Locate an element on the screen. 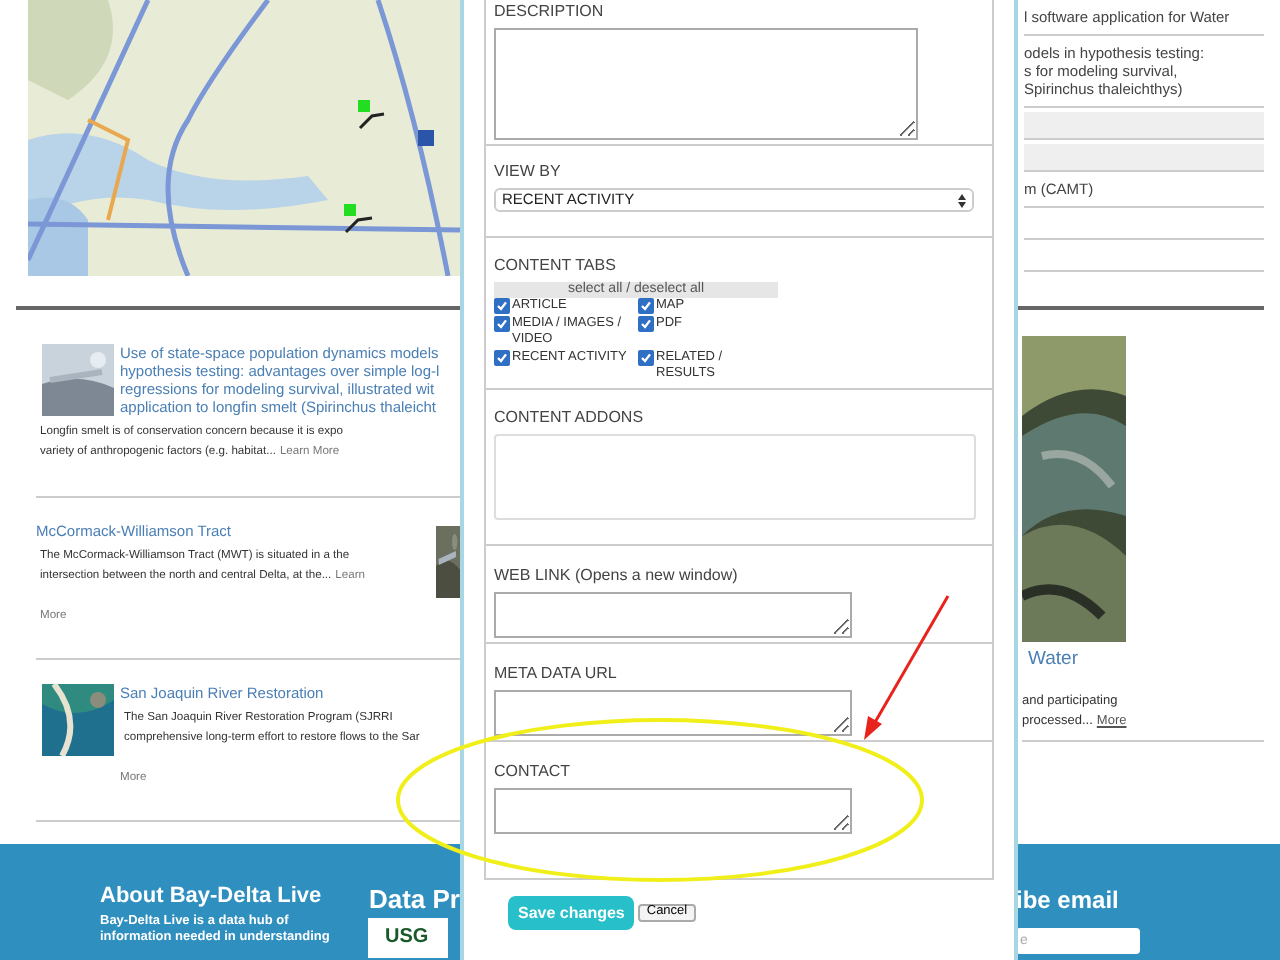 This screenshot has width=1280, height=960. updown-icon is located at coordinates (962, 200).